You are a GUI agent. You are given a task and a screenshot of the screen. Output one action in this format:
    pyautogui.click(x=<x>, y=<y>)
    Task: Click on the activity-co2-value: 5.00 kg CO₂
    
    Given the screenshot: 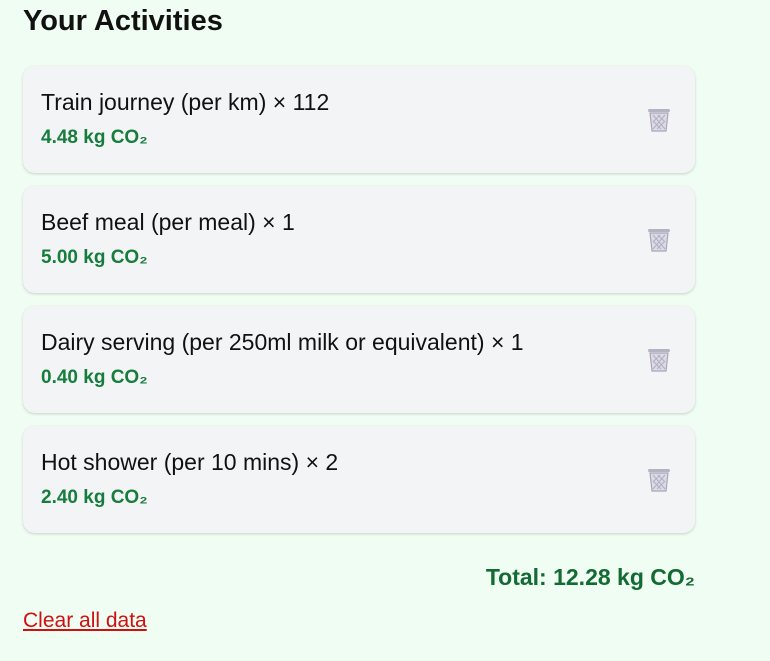 What is the action you would take?
    pyautogui.click(x=94, y=257)
    